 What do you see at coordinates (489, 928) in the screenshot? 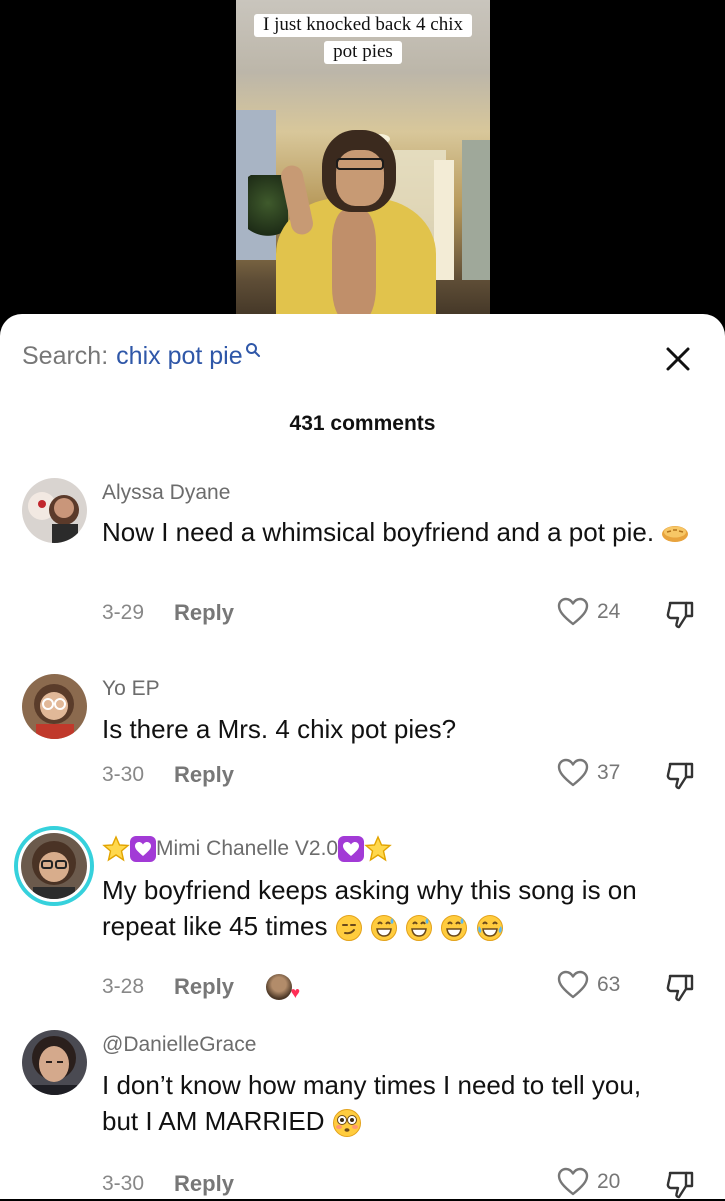
I see `tears-of-joy-emoji-icon` at bounding box center [489, 928].